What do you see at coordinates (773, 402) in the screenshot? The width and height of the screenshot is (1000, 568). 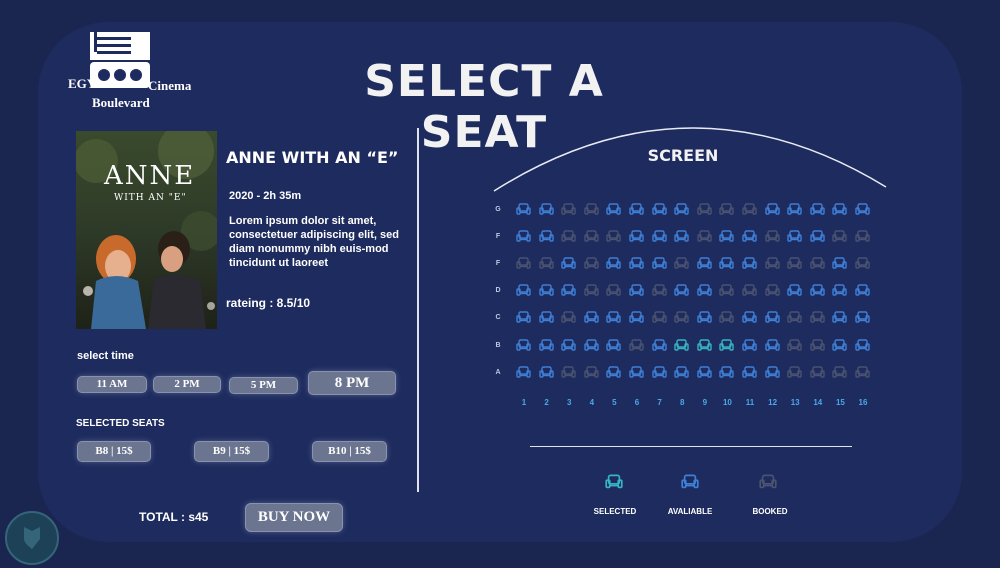 I see `column-label: 12` at bounding box center [773, 402].